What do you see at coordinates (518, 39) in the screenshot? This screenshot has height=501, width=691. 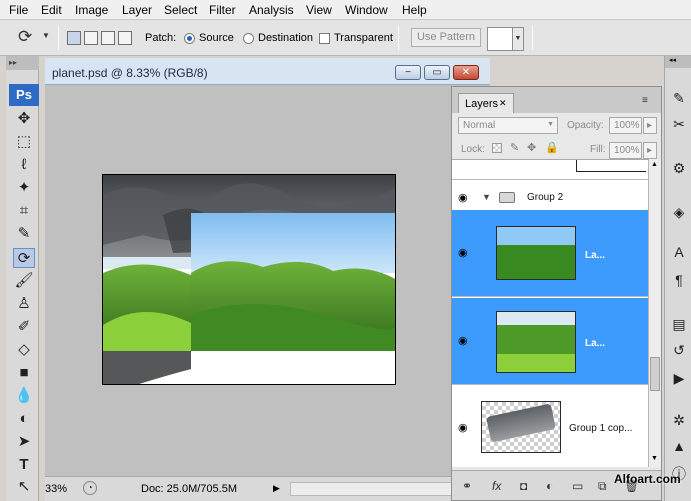 I see `pattern-dropdown: ▼` at bounding box center [518, 39].